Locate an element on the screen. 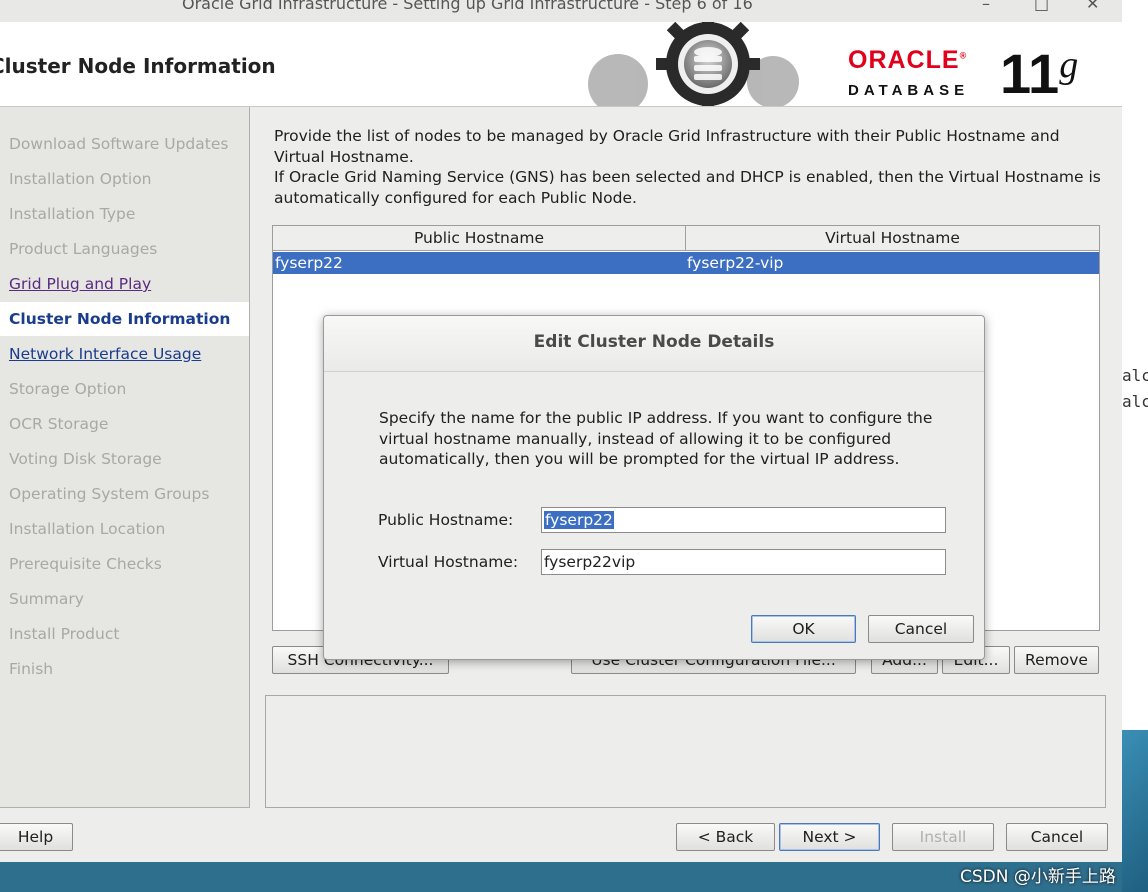  public-hostname-cell: fyserp22 is located at coordinates (309, 263).